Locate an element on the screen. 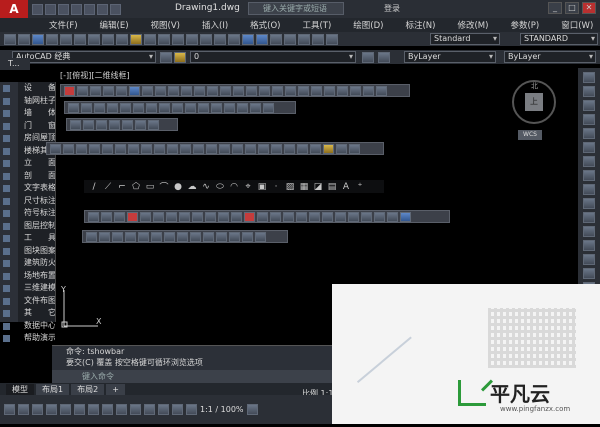 Image resolution: width=600 pixels, height=427 pixels. scale-icon is located at coordinates (589, 175).